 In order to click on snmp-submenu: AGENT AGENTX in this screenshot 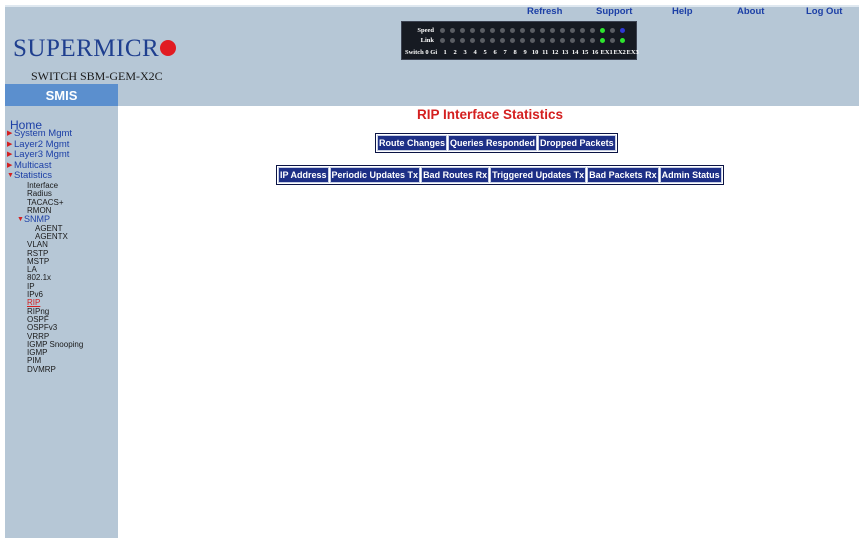, I will do `click(62, 233)`.